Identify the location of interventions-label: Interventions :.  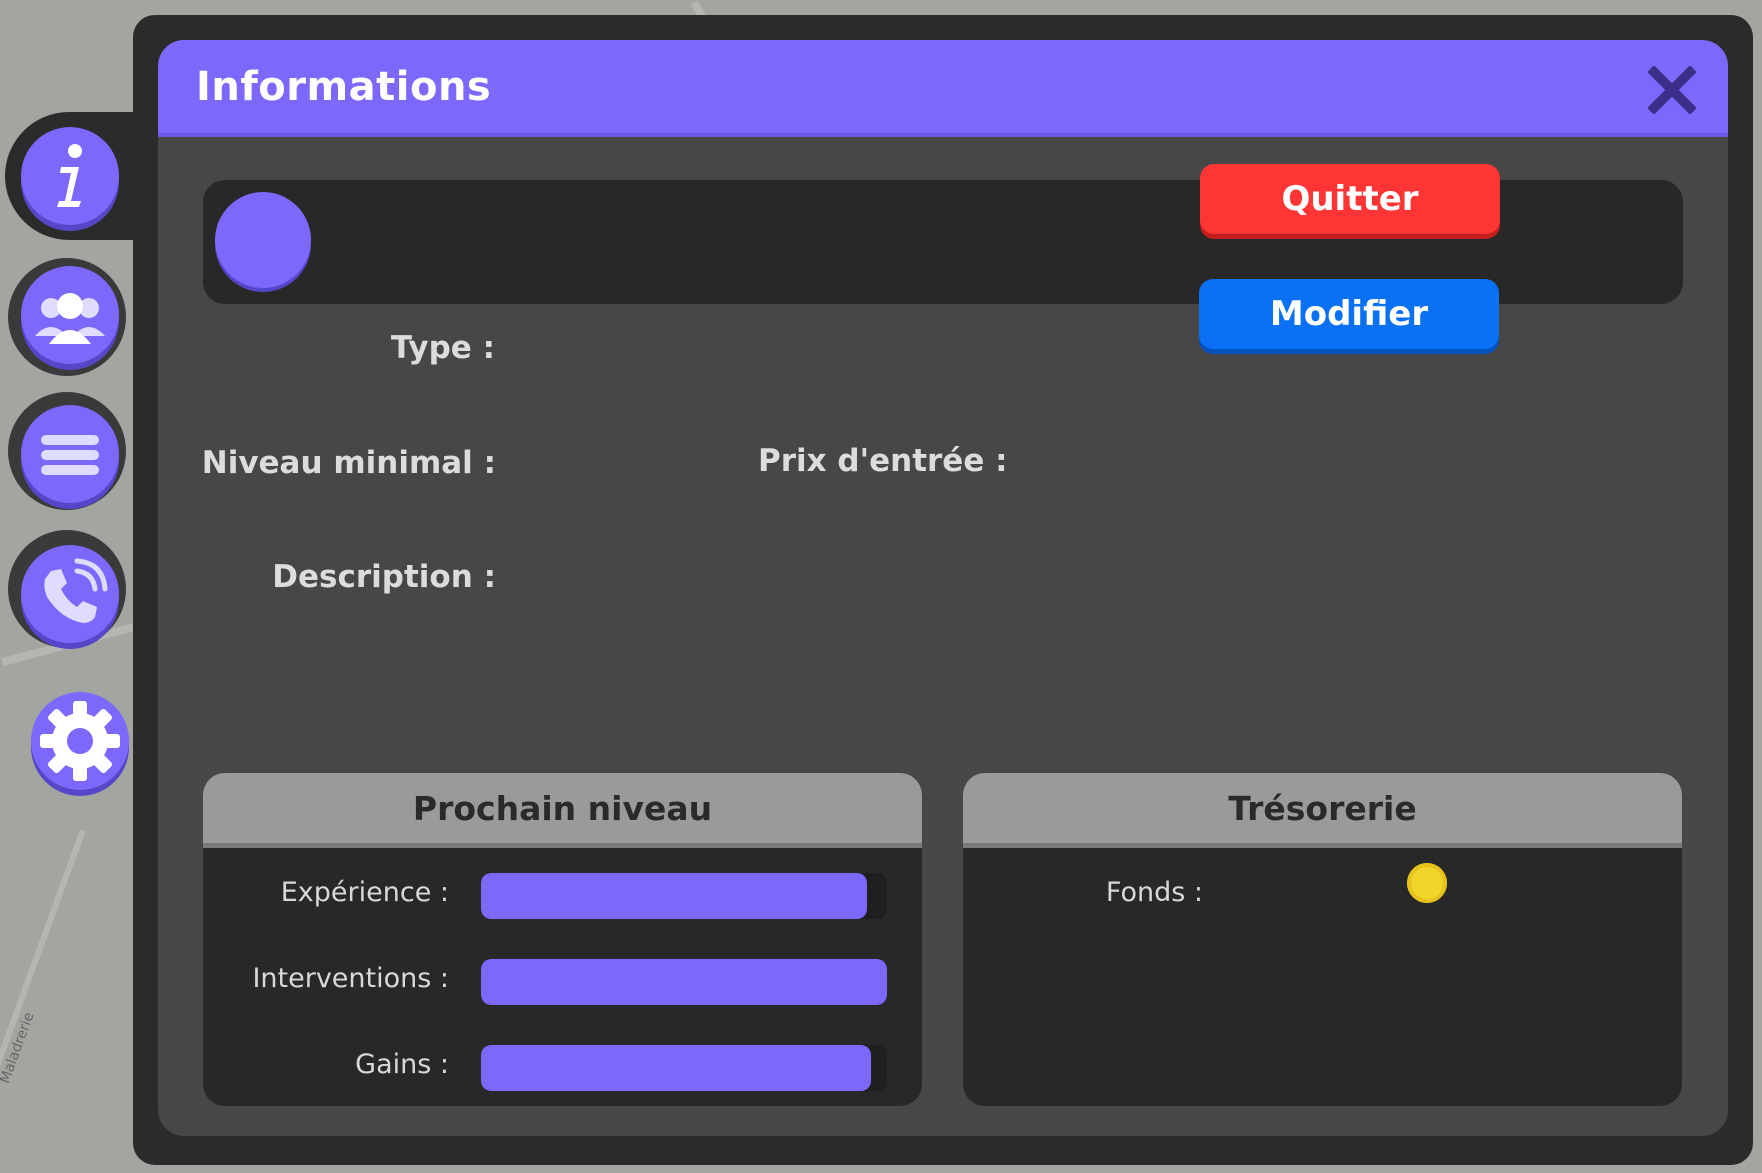
(350, 978).